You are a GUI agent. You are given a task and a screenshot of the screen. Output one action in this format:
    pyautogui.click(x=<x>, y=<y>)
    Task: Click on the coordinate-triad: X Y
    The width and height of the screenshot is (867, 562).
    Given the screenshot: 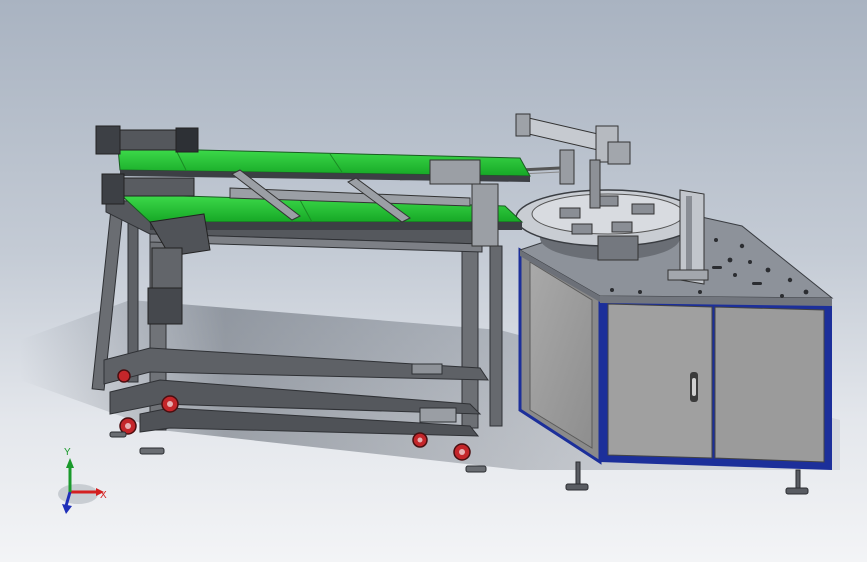 What is the action you would take?
    pyautogui.click(x=82, y=480)
    